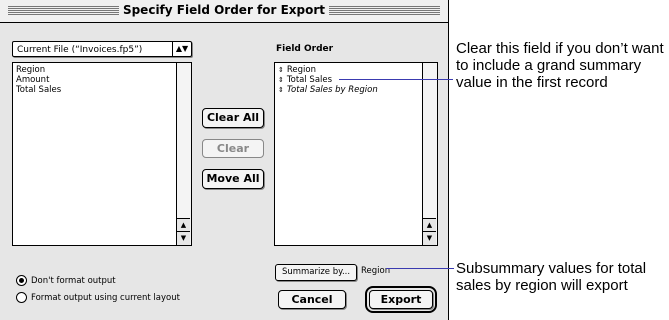 This screenshot has width=669, height=320. I want to click on field-order-item-label: Region, so click(301, 70).